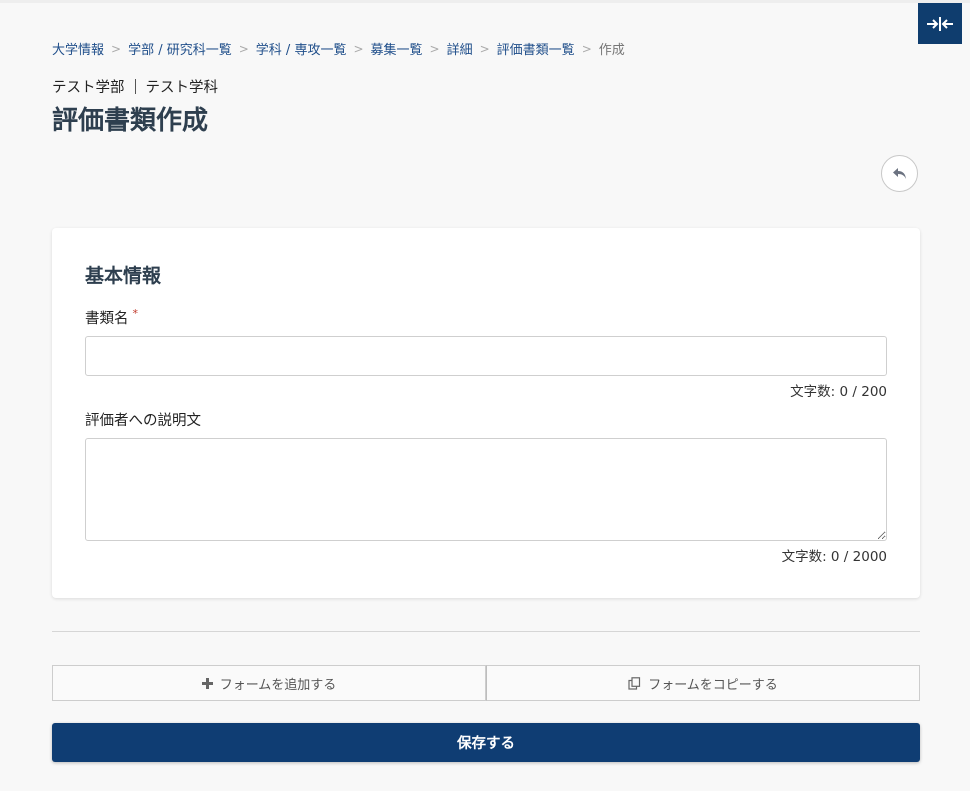 This screenshot has width=970, height=791. I want to click on reply-arrow-icon, so click(899, 173).